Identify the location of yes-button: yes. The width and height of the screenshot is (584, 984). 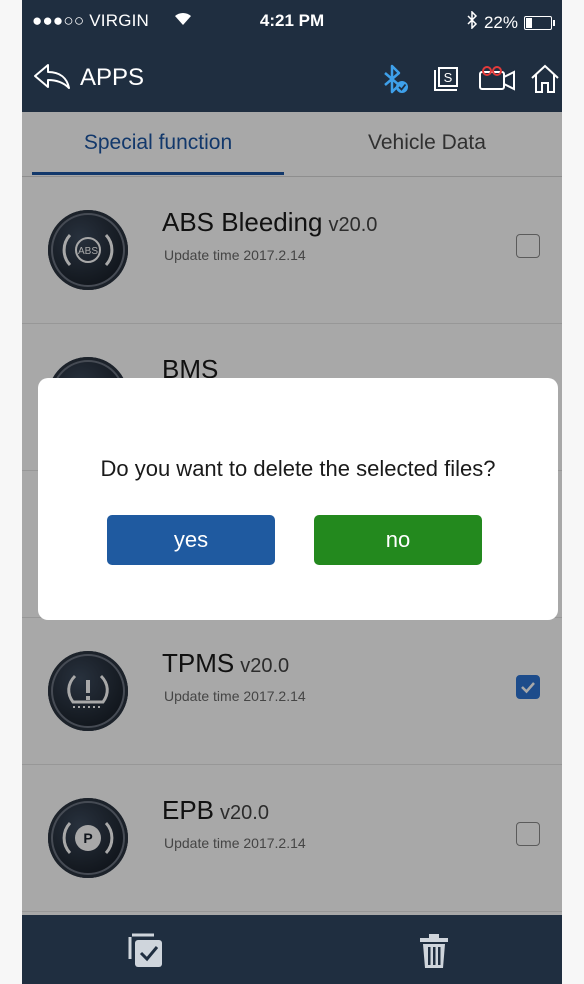
(191, 540).